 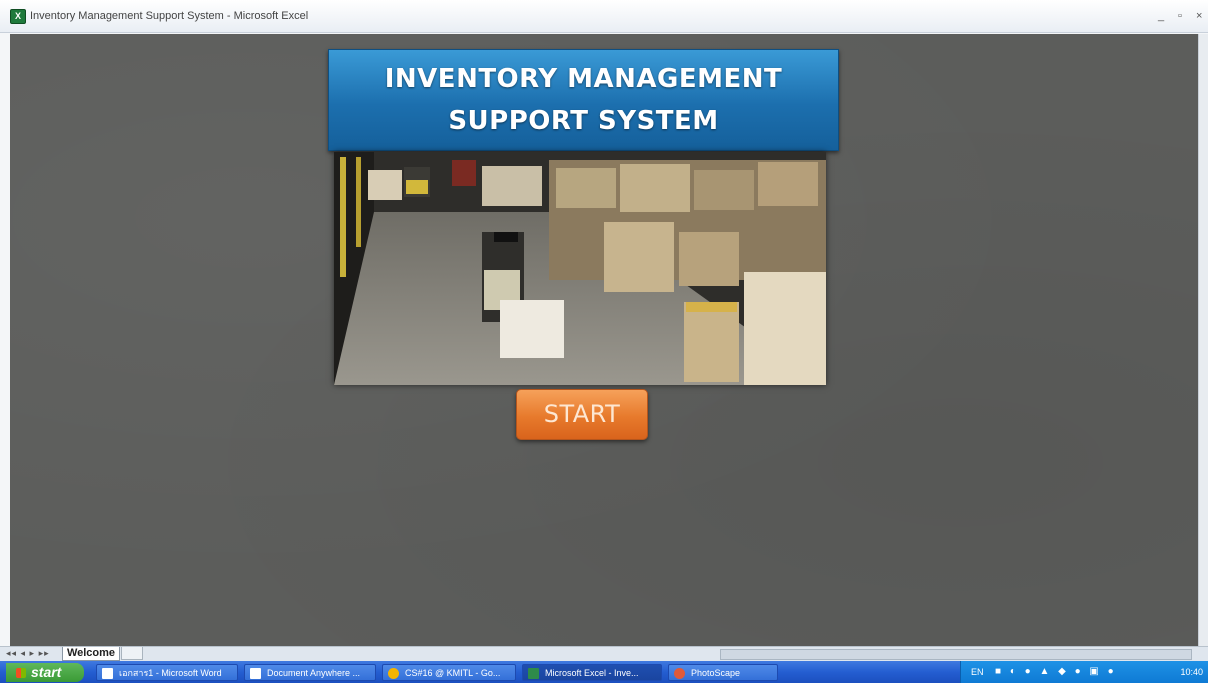 I want to click on sheet-tab-welcome: Welcome, so click(x=91, y=654).